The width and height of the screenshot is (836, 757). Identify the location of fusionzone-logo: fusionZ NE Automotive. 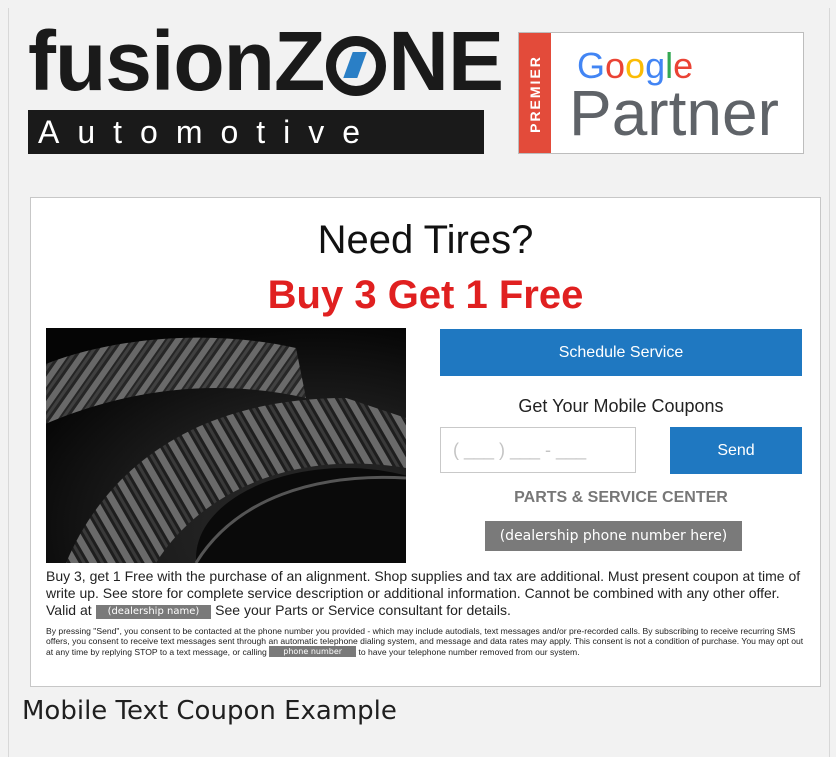
(266, 86).